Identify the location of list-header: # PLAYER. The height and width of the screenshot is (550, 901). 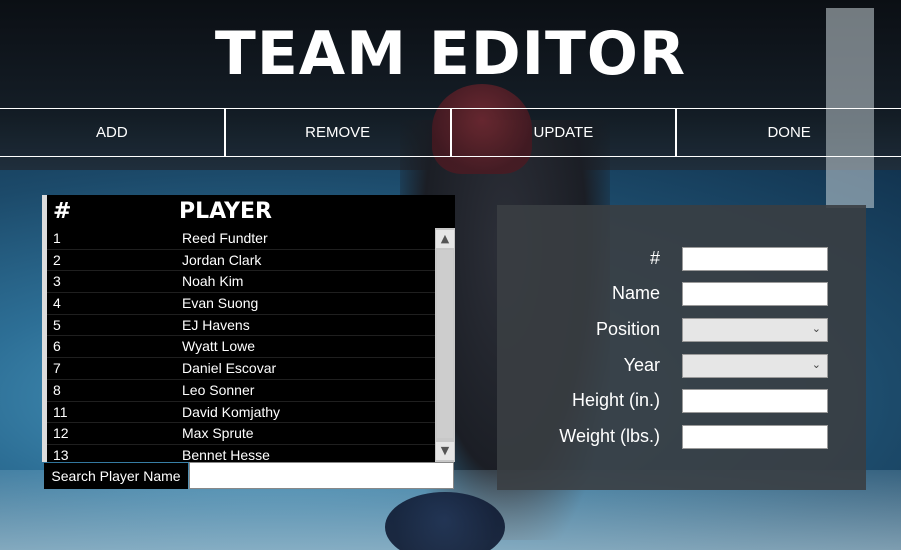
(251, 211).